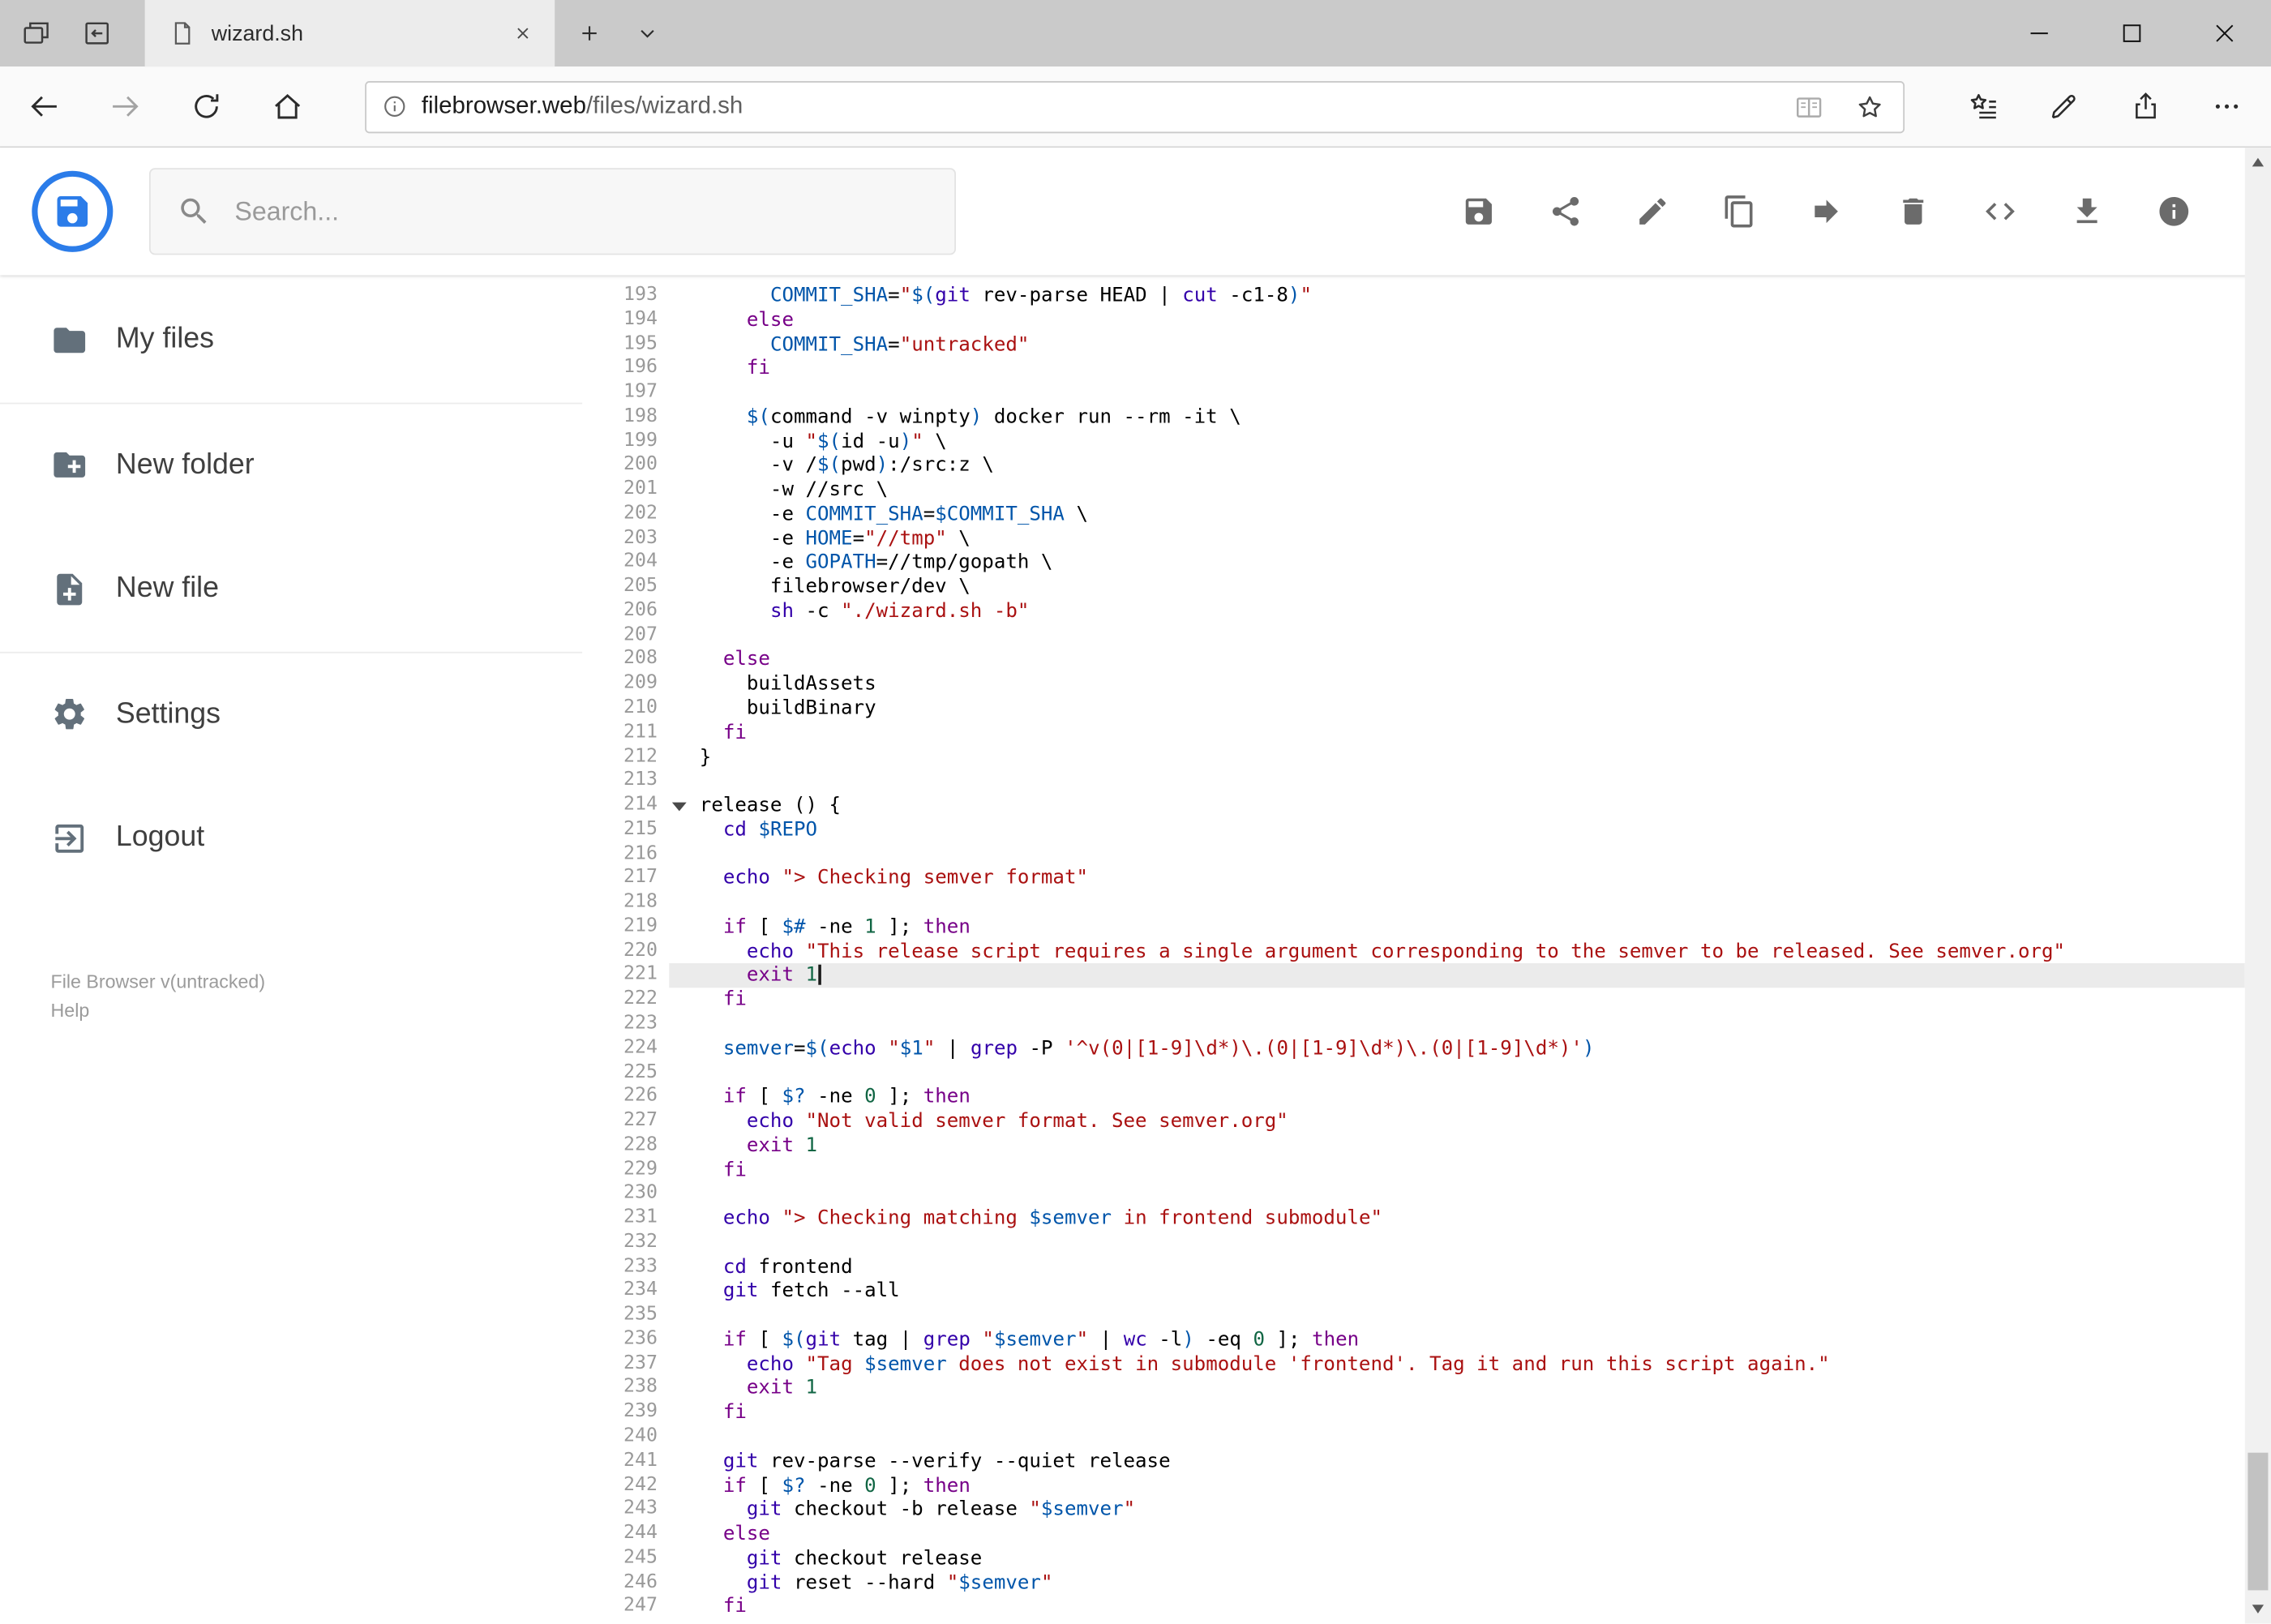  Describe the element at coordinates (1566, 211) in the screenshot. I see `share-button` at that location.